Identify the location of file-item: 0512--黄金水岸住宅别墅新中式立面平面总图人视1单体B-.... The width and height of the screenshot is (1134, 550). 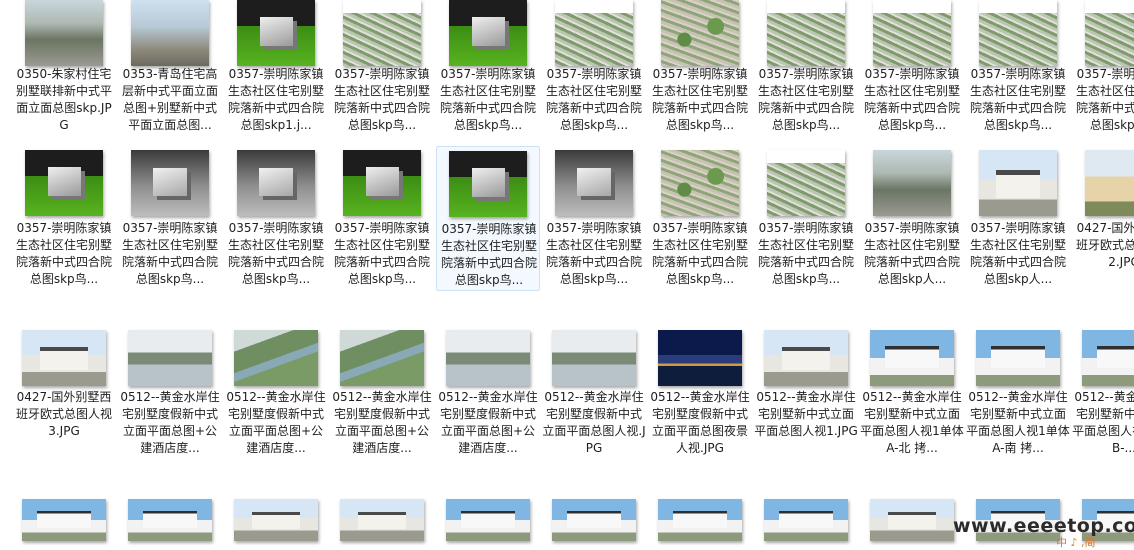
(1103, 389).